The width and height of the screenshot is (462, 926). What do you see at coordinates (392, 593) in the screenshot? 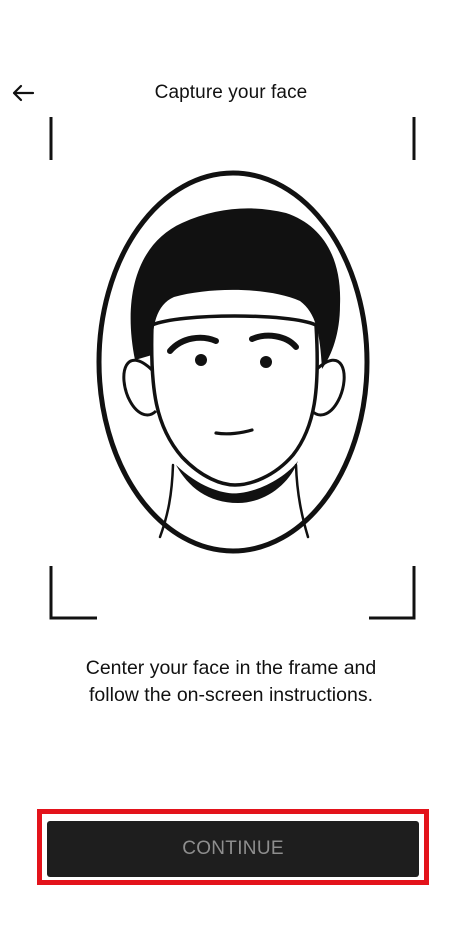
I see `frame-corner-bottom-right` at bounding box center [392, 593].